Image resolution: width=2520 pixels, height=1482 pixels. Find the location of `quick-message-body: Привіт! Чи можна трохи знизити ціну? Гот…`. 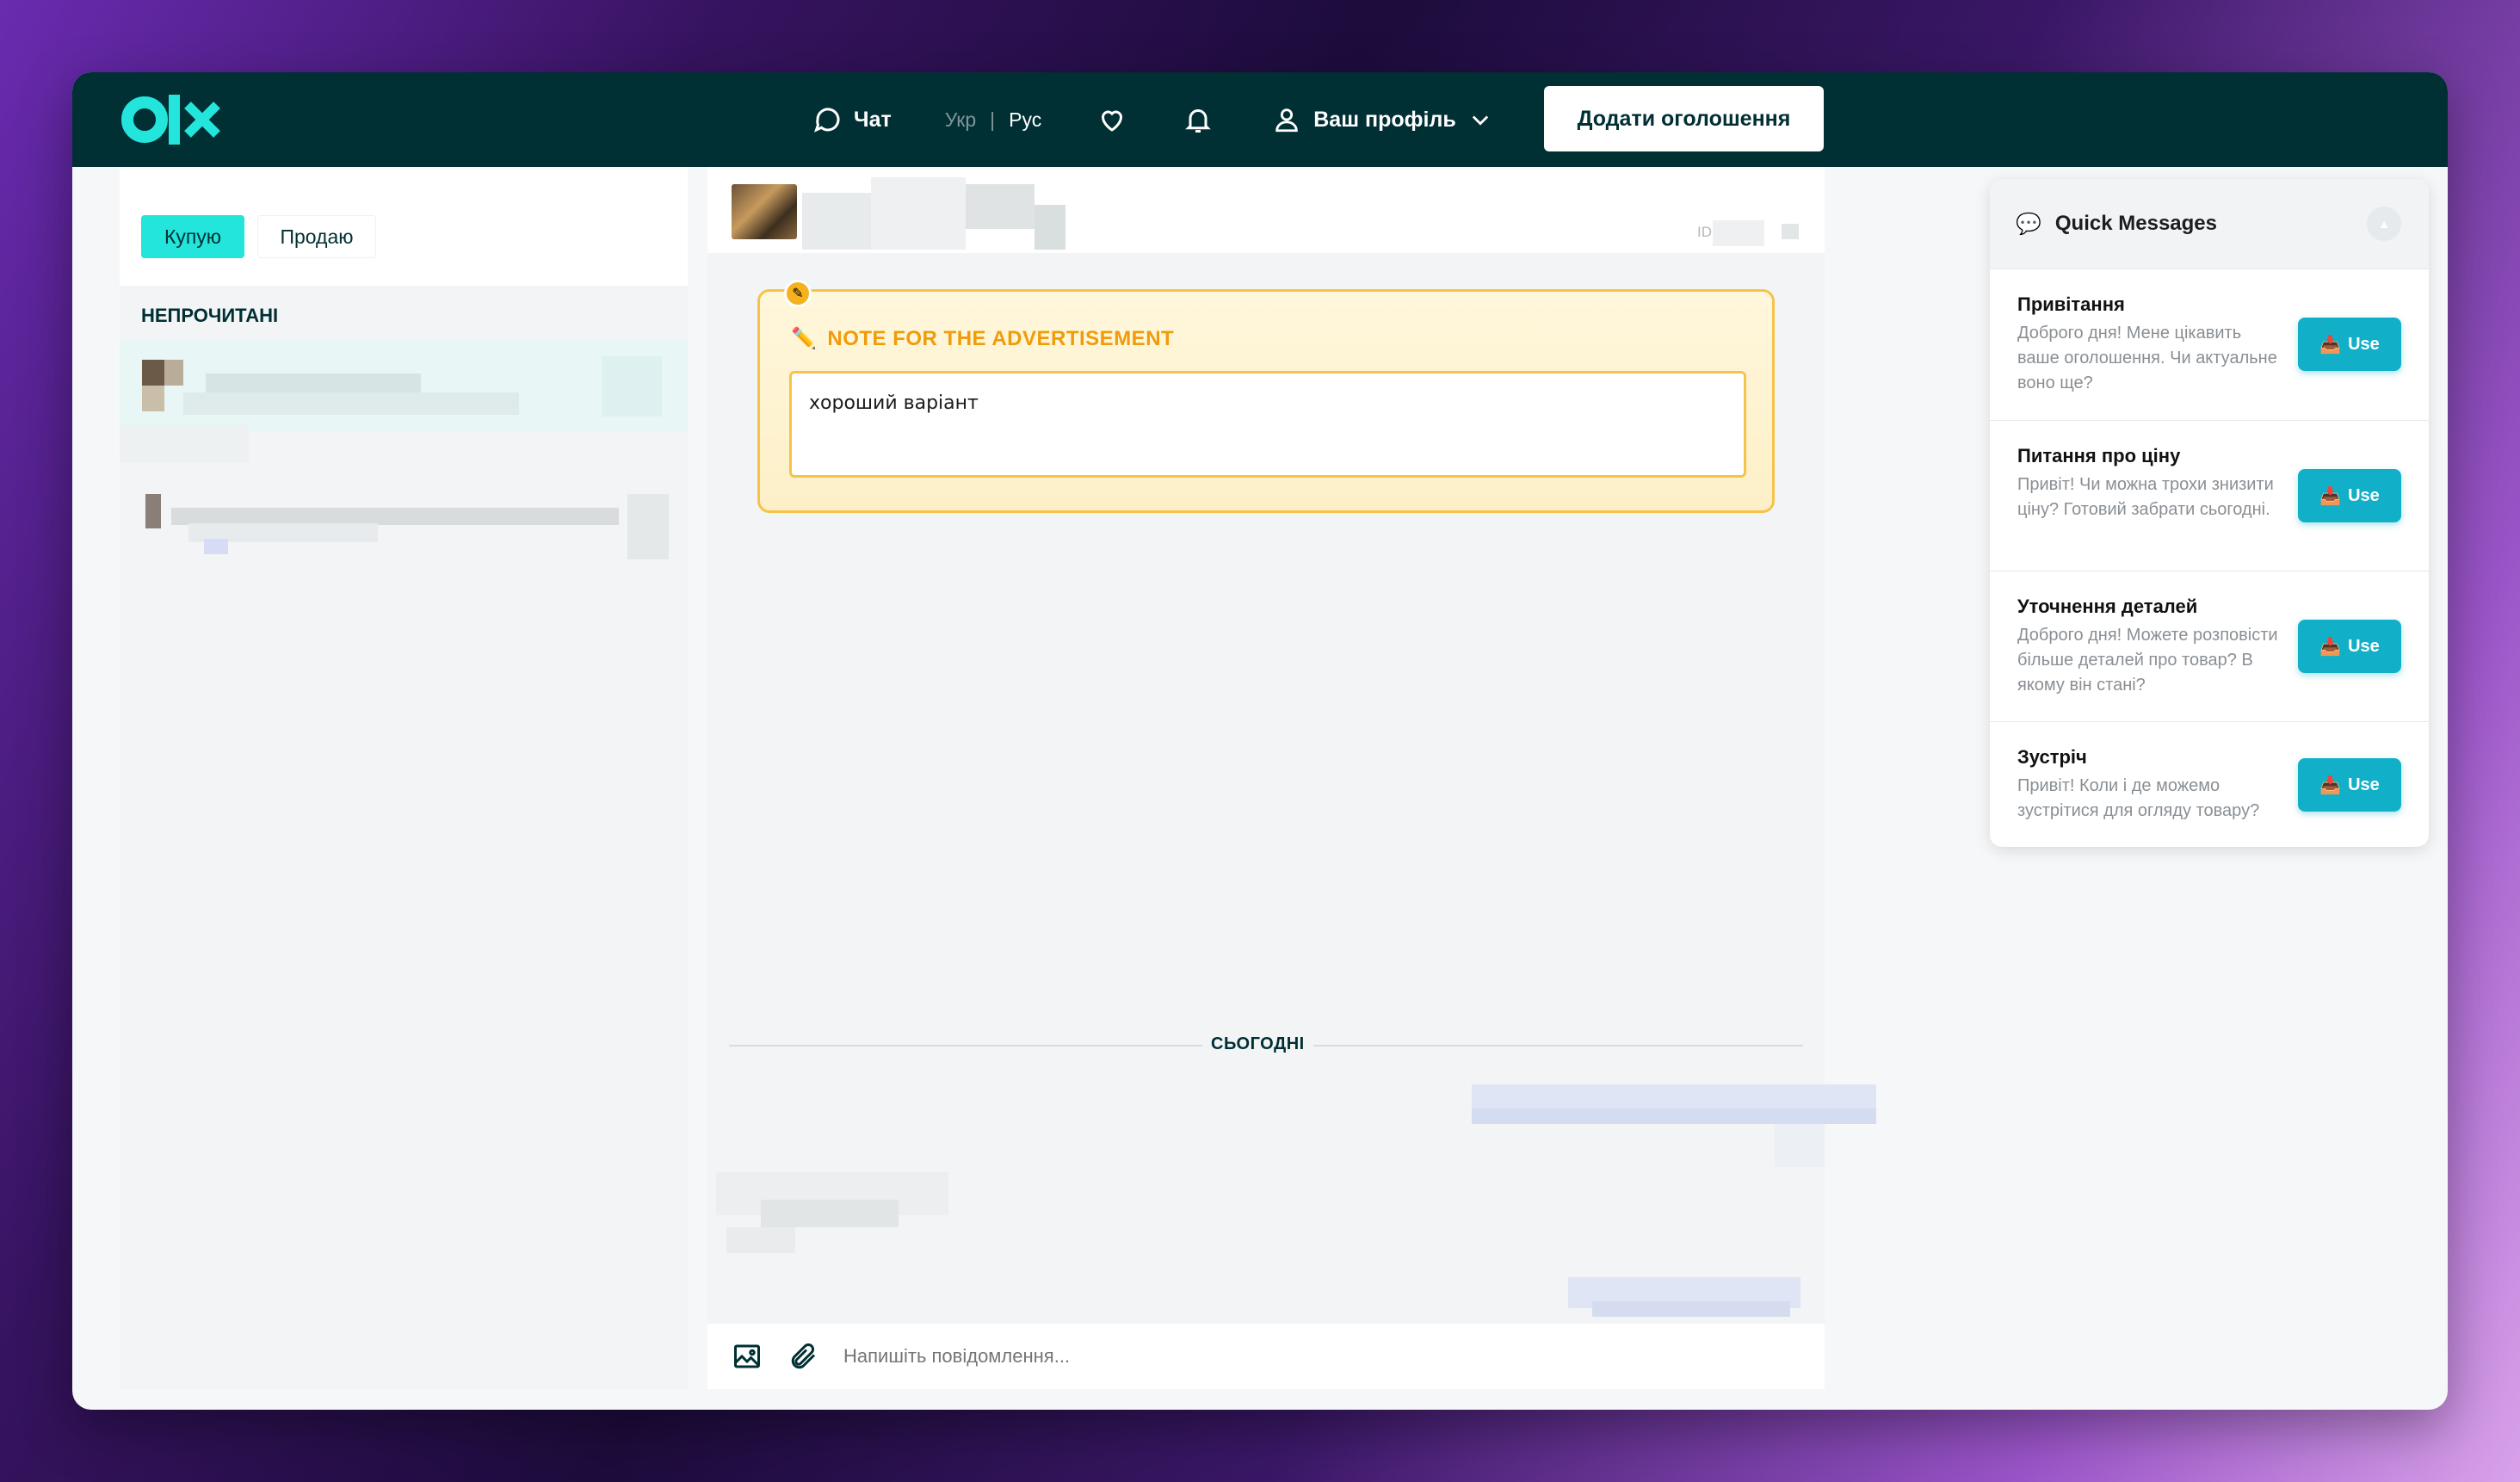

quick-message-body: Привіт! Чи можна трохи знизити ціну? Гот… is located at coordinates (2145, 497).